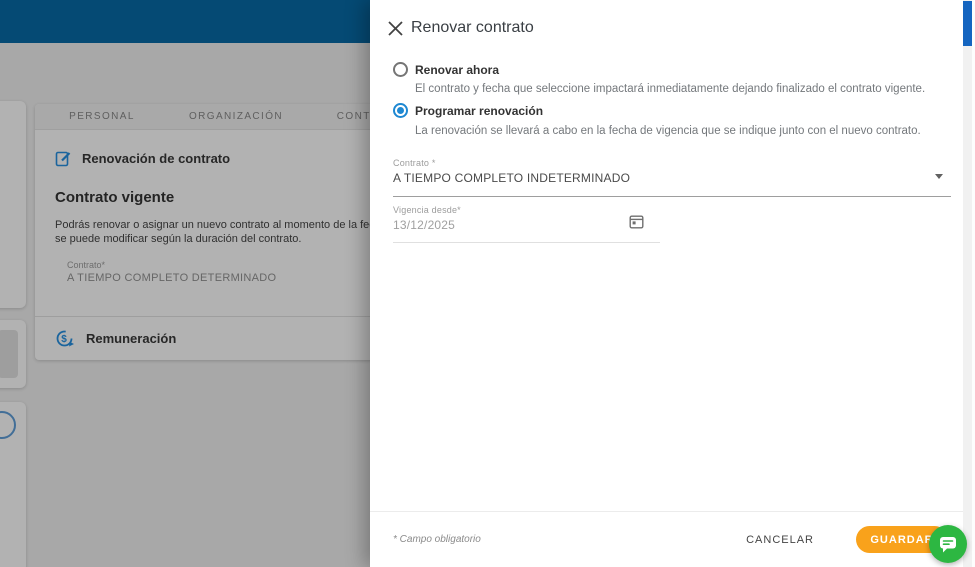 The width and height of the screenshot is (975, 567). Describe the element at coordinates (424, 225) in the screenshot. I see `start-date-value: 13/12/2025` at that location.